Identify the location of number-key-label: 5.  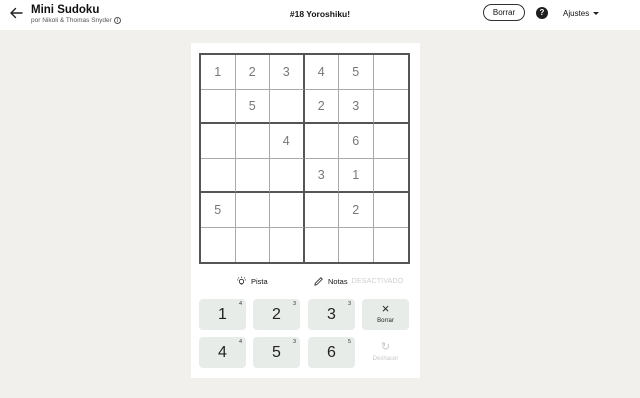
(276, 352).